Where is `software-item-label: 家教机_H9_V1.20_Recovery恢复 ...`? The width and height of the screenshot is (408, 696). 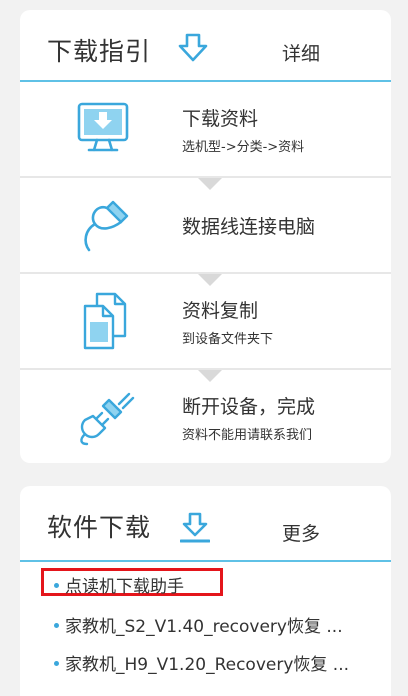
software-item-label: 家教机_H9_V1.20_Recovery恢复 ... is located at coordinates (207, 665).